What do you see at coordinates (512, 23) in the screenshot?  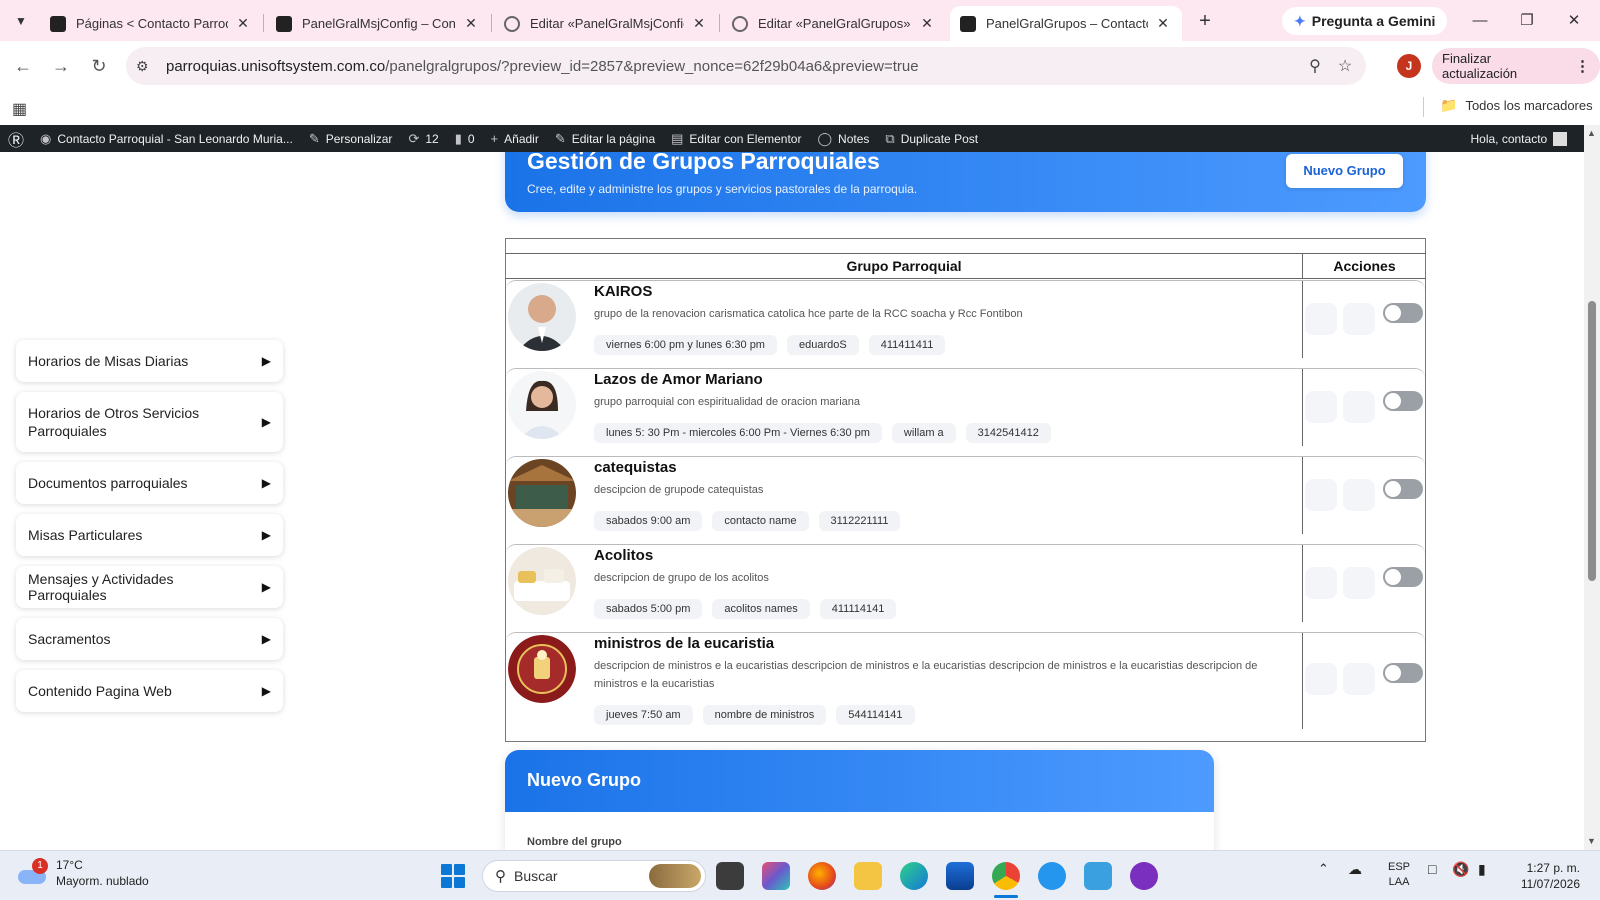 I see `globe-icon` at bounding box center [512, 23].